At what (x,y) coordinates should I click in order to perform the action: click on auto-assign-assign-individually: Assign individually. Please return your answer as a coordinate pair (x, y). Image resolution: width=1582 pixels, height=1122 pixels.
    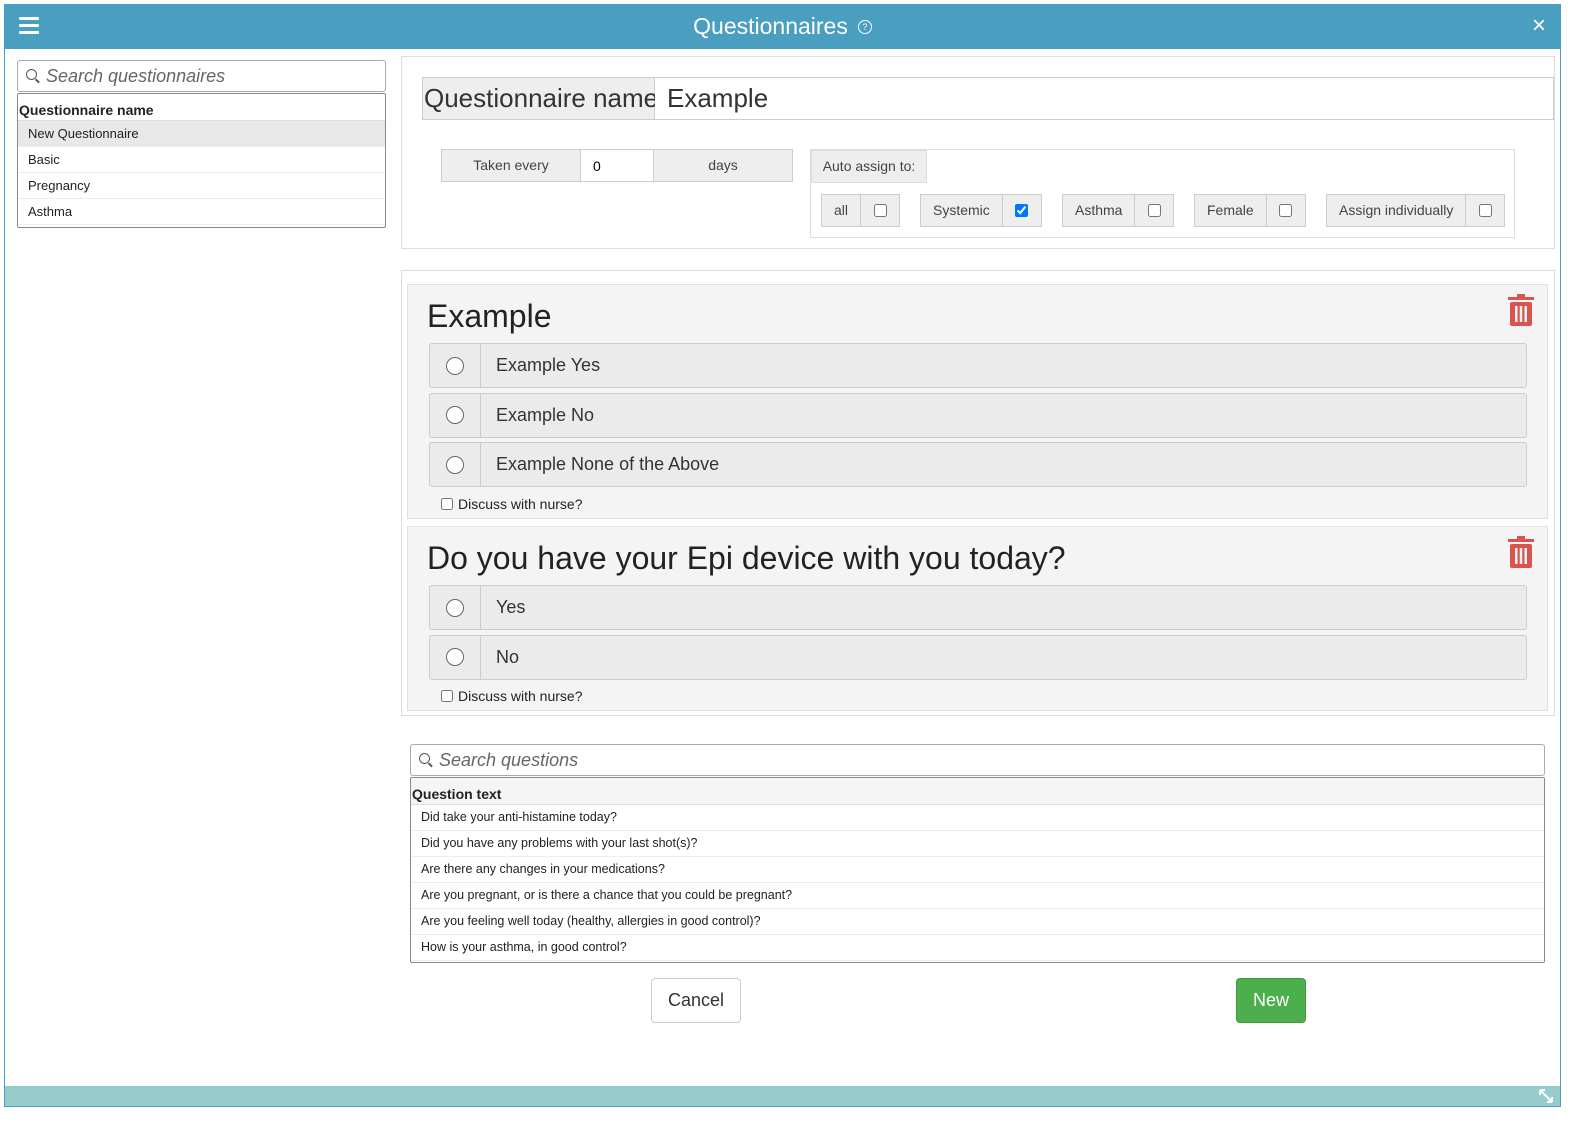
    Looking at the image, I should click on (1416, 210).